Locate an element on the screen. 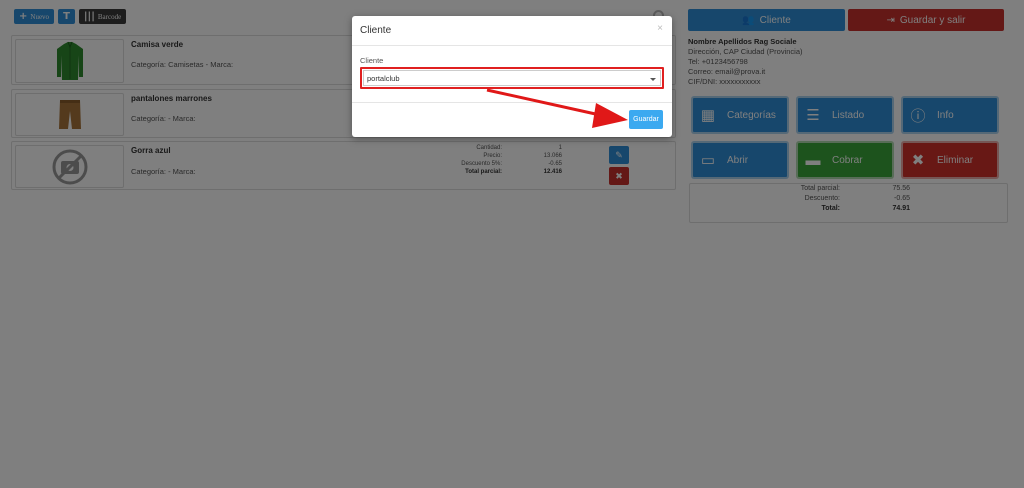 This screenshot has width=1024, height=488. client-select: portalclub is located at coordinates (512, 78).